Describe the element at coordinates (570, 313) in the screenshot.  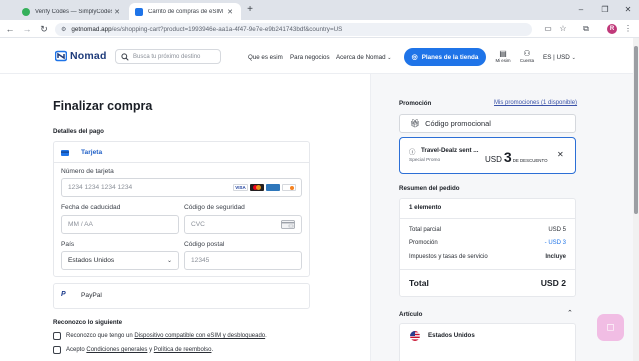
I see `chevron-up-icon: ⌃` at that location.